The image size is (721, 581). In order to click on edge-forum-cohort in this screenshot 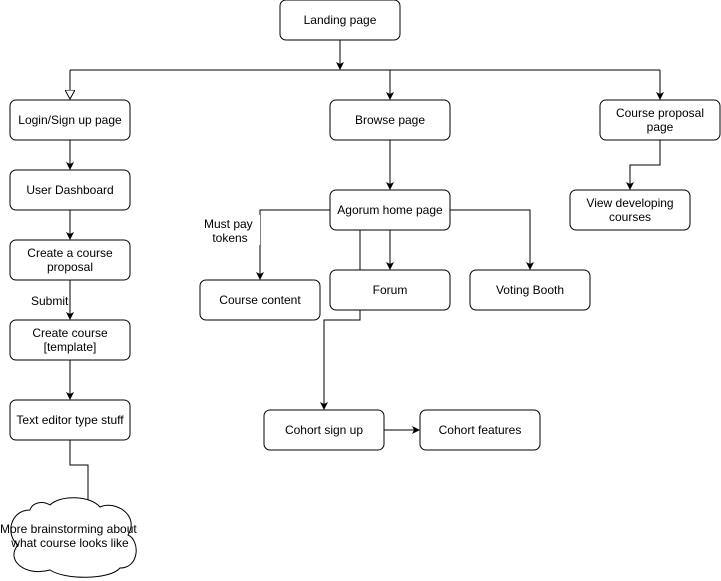, I will do `click(340, 360)`.